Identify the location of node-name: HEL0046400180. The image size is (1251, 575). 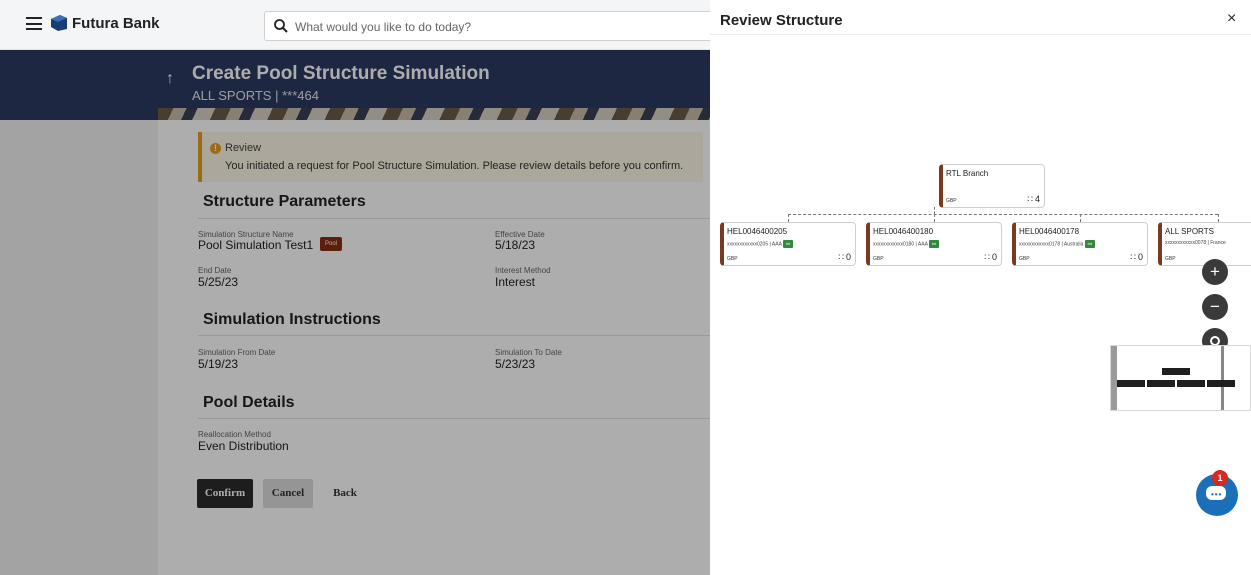
(903, 231).